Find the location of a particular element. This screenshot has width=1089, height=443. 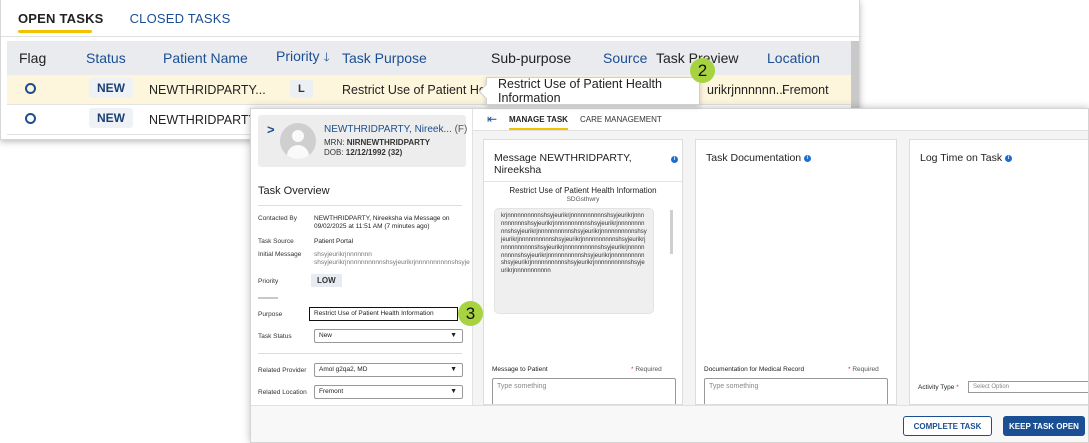

initial-message-label: Initial Message is located at coordinates (280, 254).